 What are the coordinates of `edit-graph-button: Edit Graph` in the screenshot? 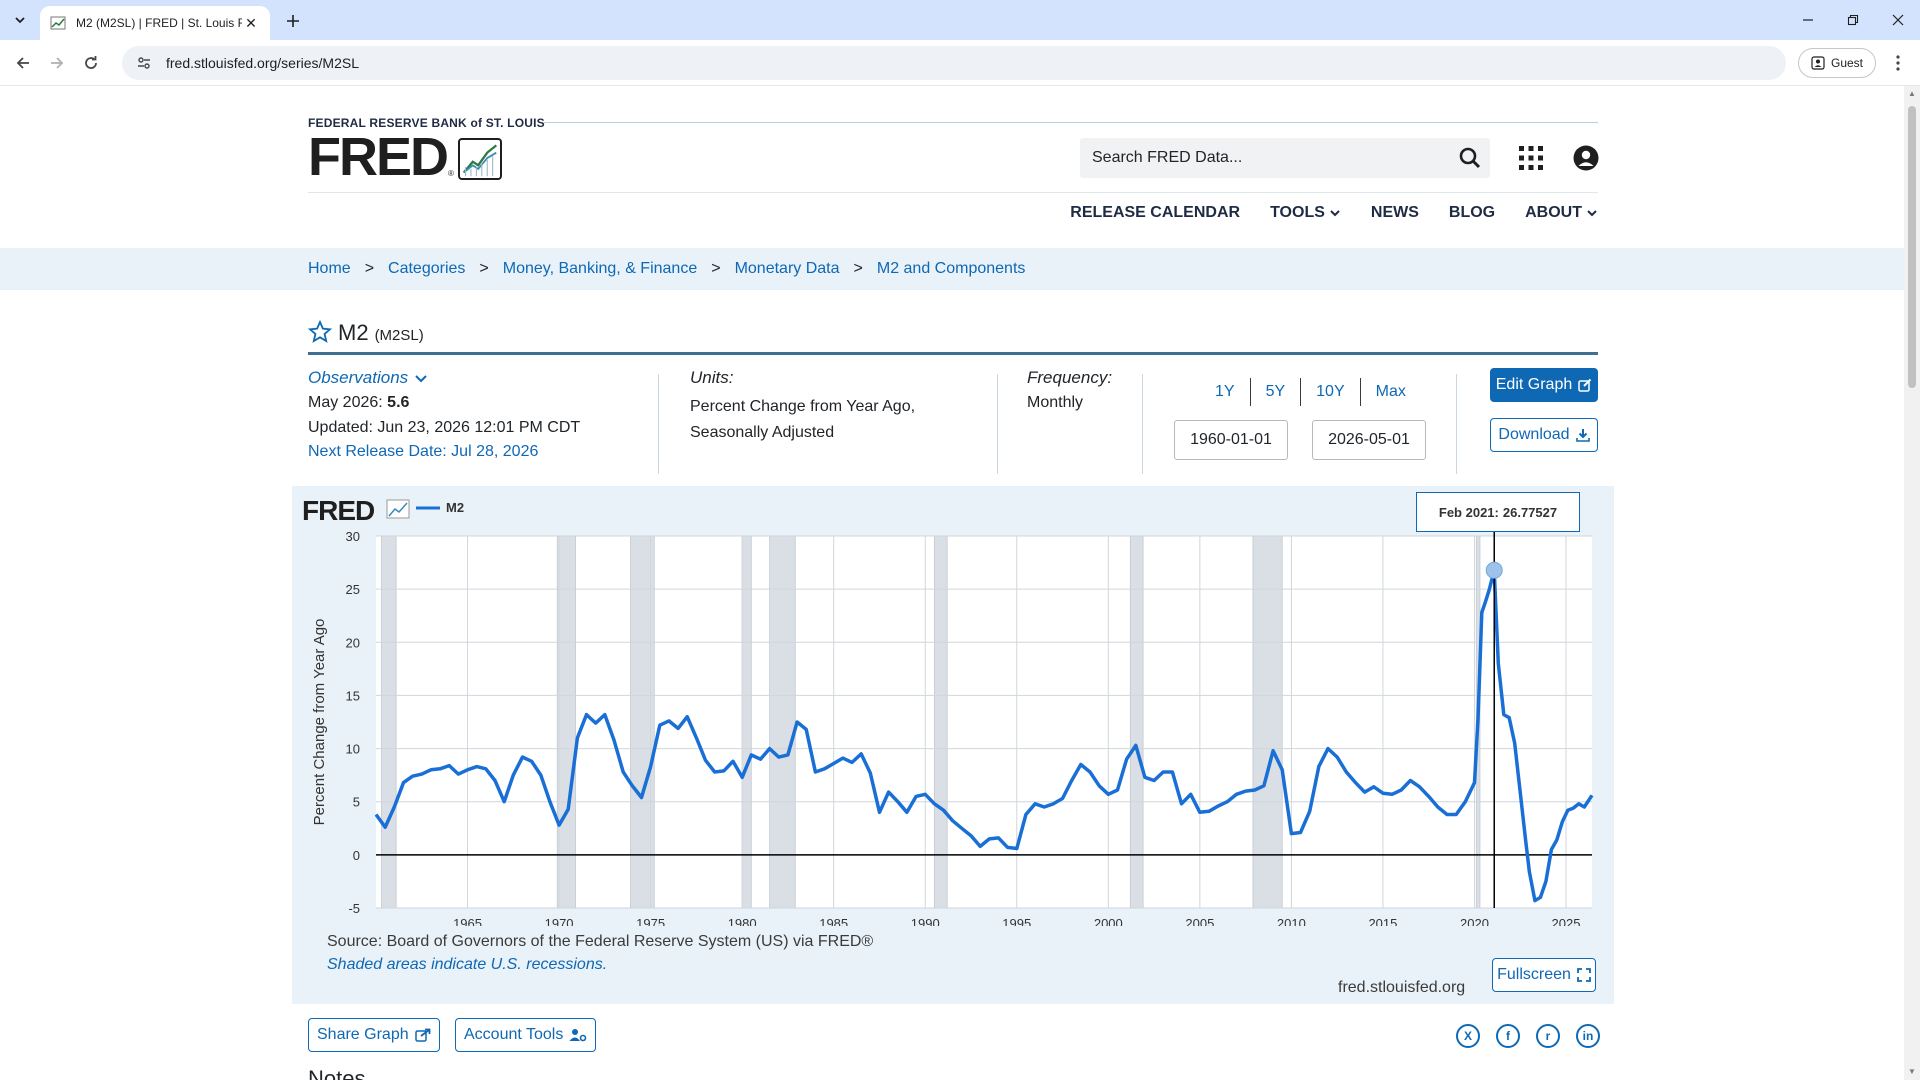 It's located at (1544, 385).